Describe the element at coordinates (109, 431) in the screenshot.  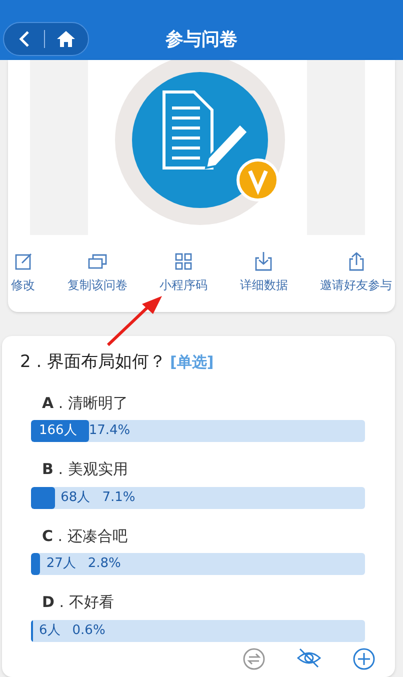
I see `vote-percent: 17.4%` at that location.